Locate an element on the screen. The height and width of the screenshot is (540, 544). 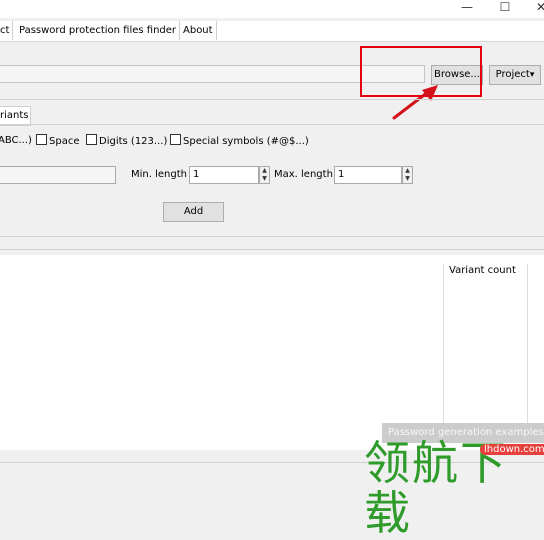
watermark-url: lhdown.com is located at coordinates (512, 449).